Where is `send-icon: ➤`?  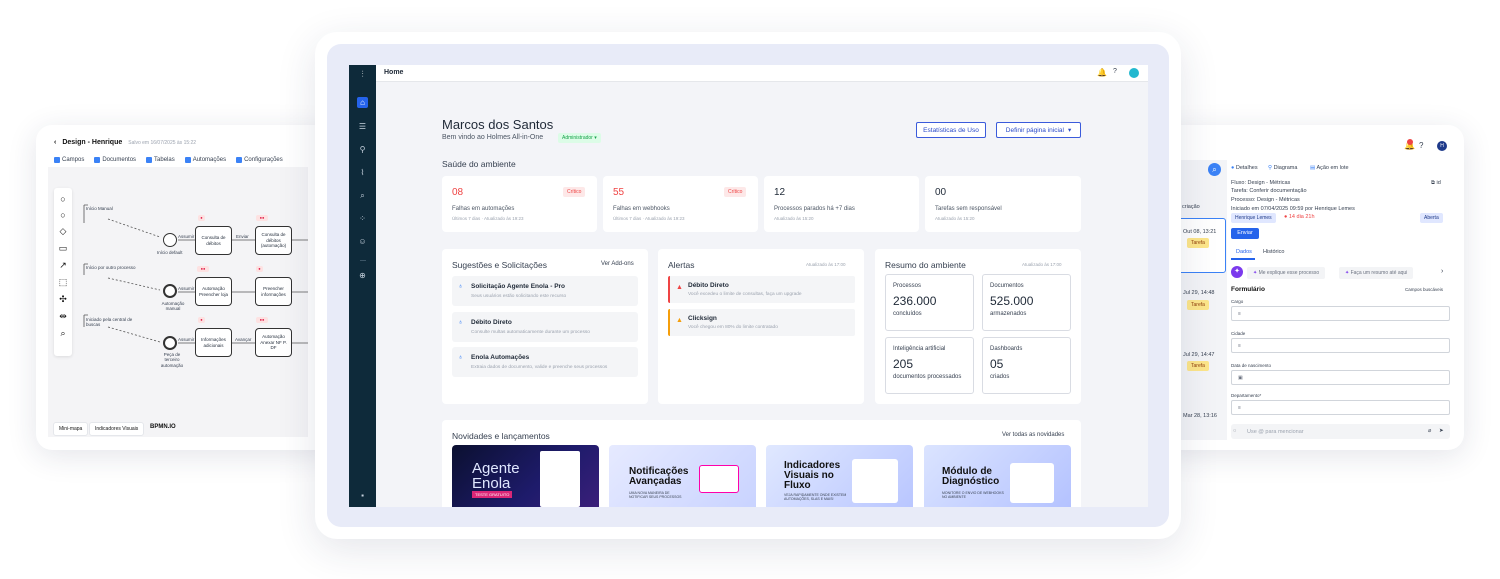 send-icon: ➤ is located at coordinates (1441, 431).